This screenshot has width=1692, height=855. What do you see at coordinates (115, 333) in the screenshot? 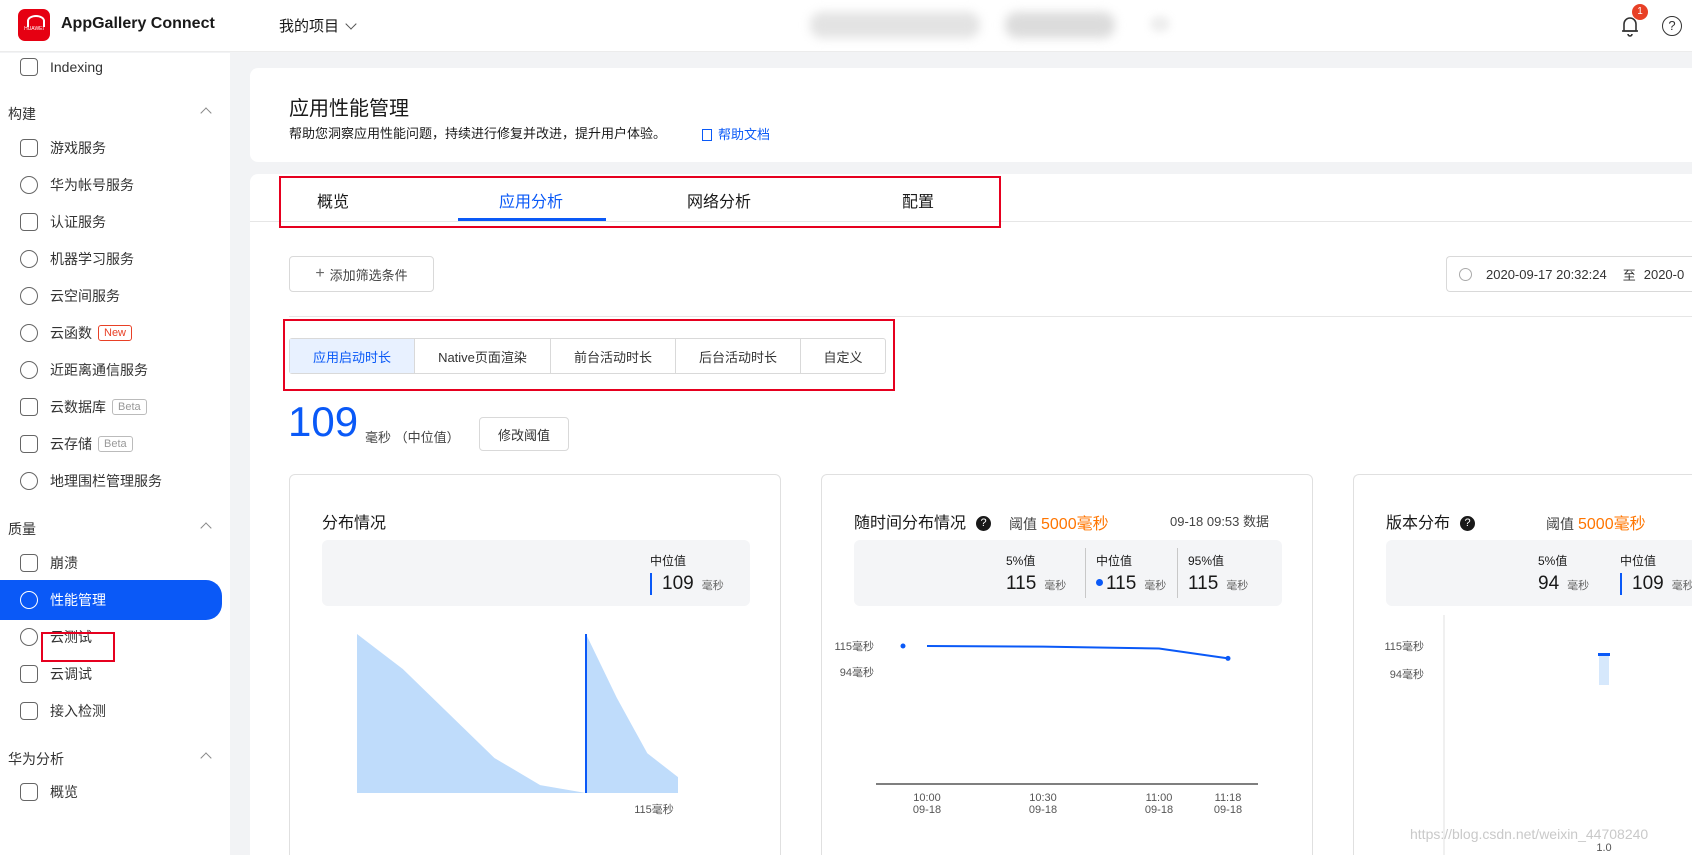
I see `new-tag: New` at bounding box center [115, 333].